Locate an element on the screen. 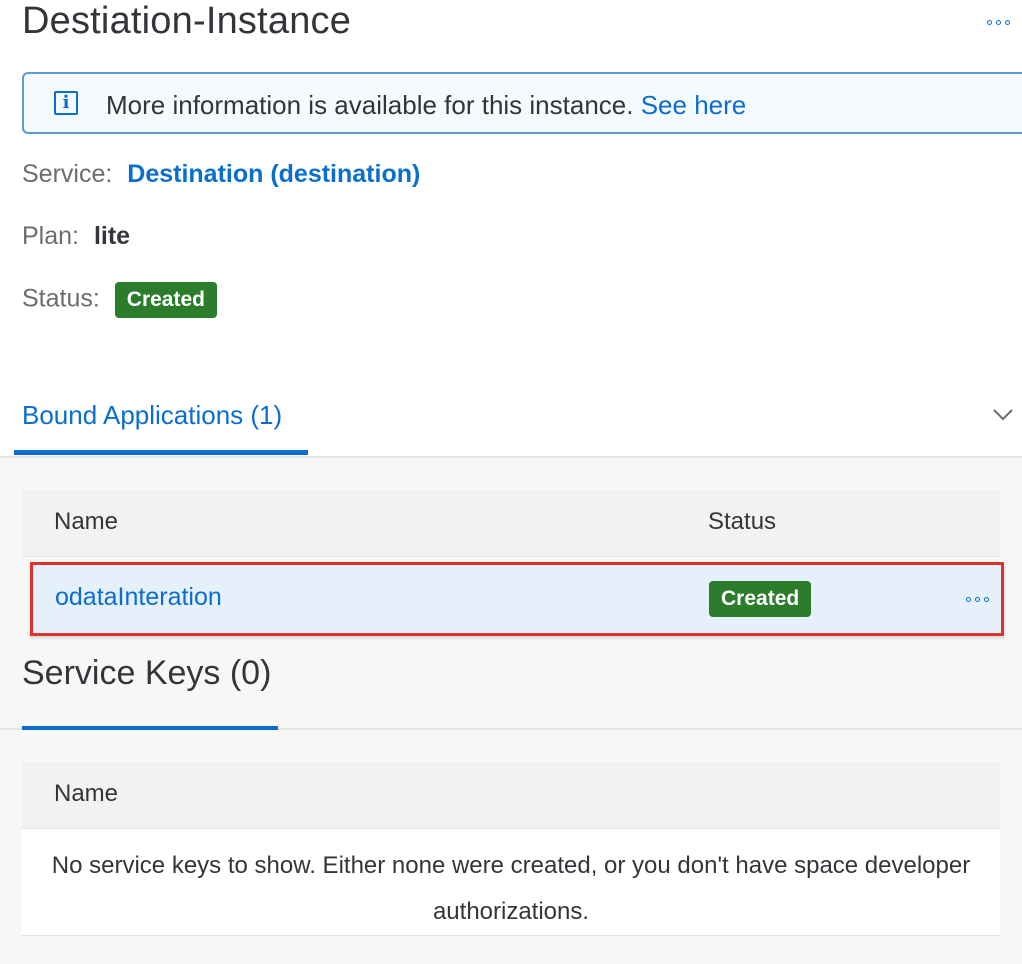 The height and width of the screenshot is (964, 1022). chevron-down-icon is located at coordinates (1003, 415).